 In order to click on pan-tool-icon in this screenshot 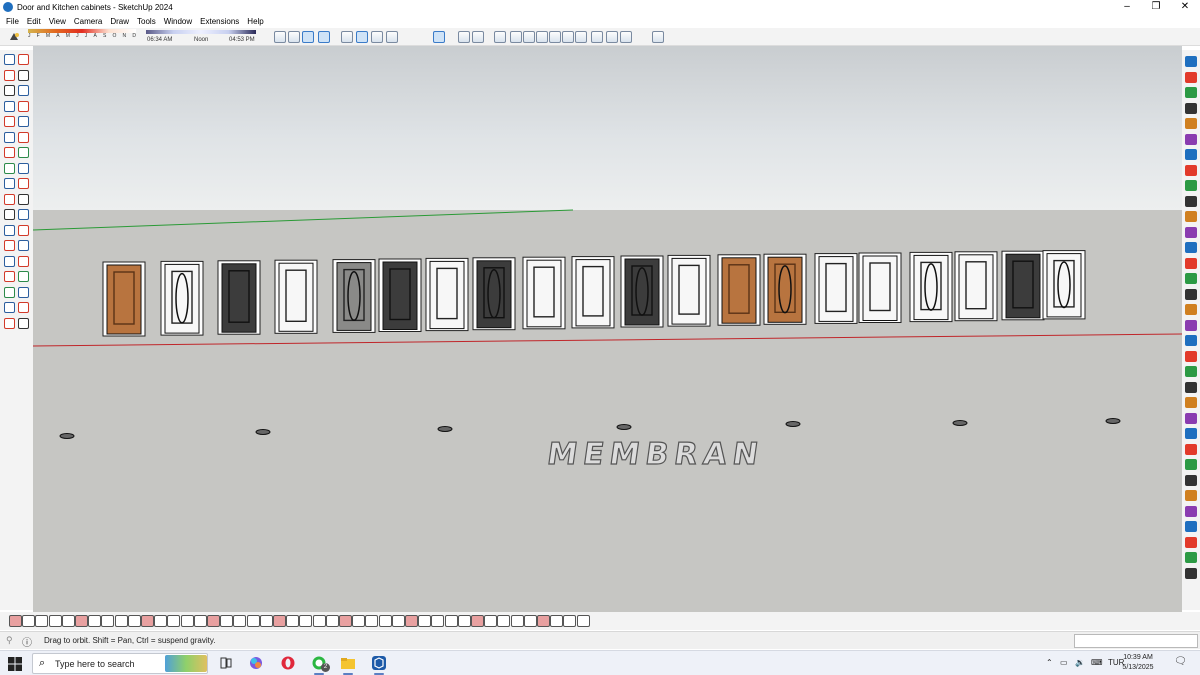, I will do `click(23, 245)`.